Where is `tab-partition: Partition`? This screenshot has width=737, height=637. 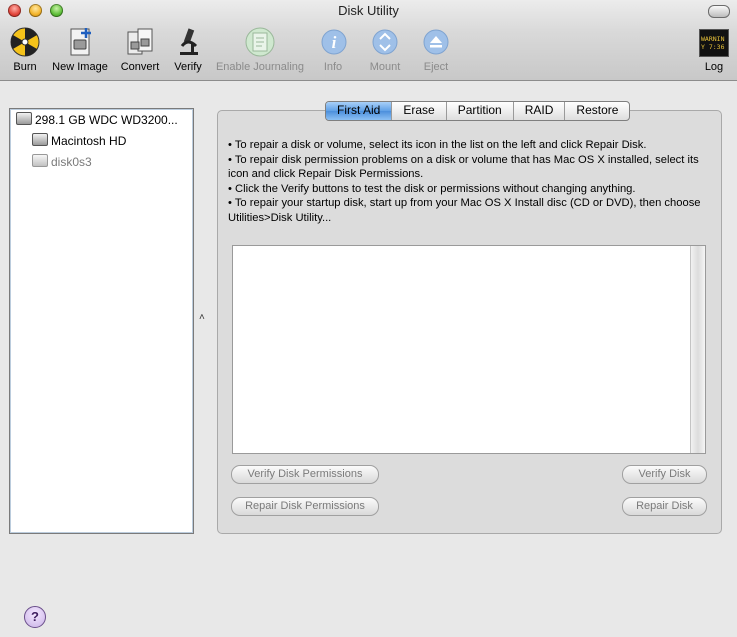
tab-partition: Partition is located at coordinates (479, 111).